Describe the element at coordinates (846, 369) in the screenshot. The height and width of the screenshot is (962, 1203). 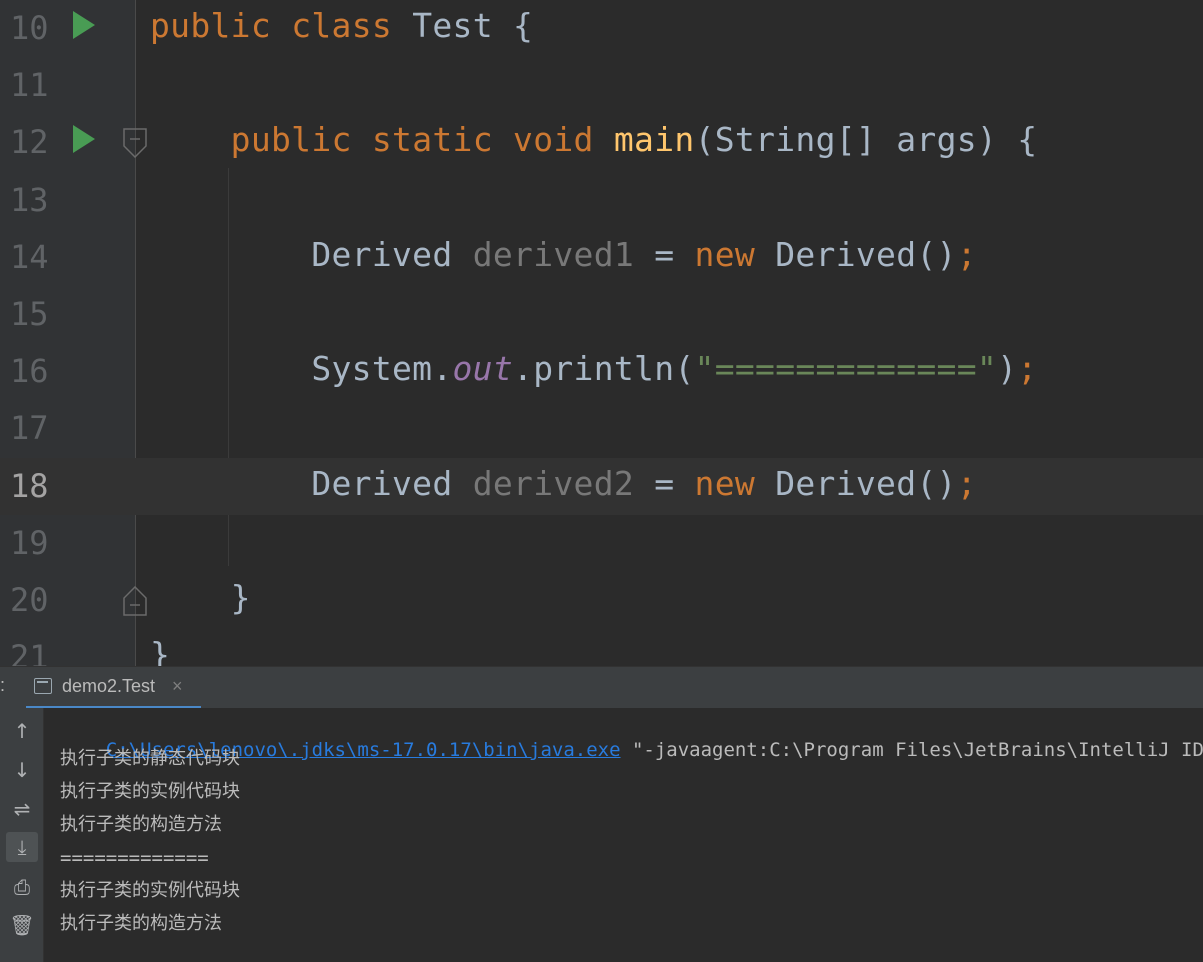
I see `code-token: "============="` at that location.